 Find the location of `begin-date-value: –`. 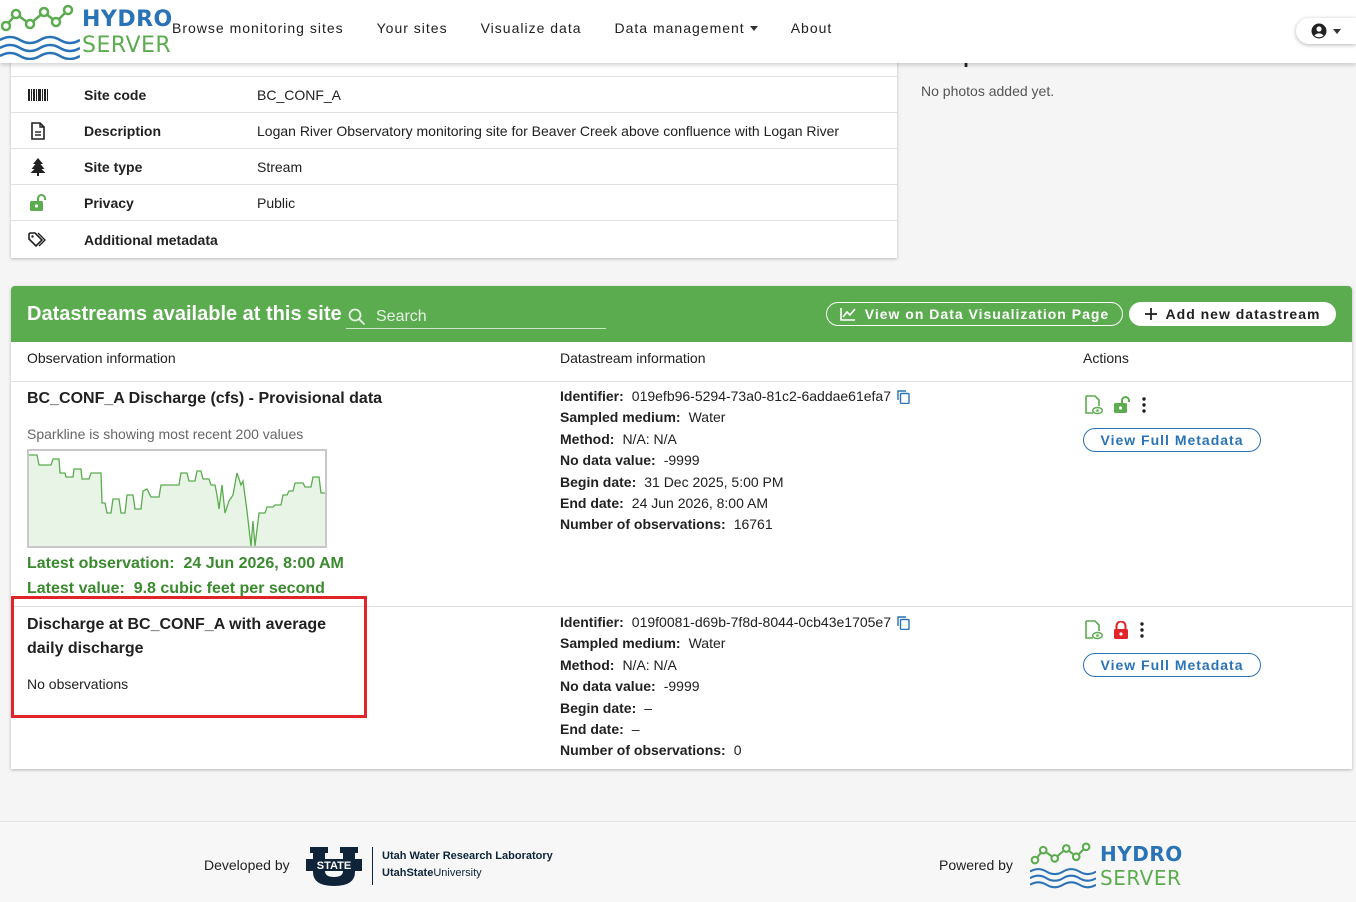

begin-date-value: – is located at coordinates (648, 707).